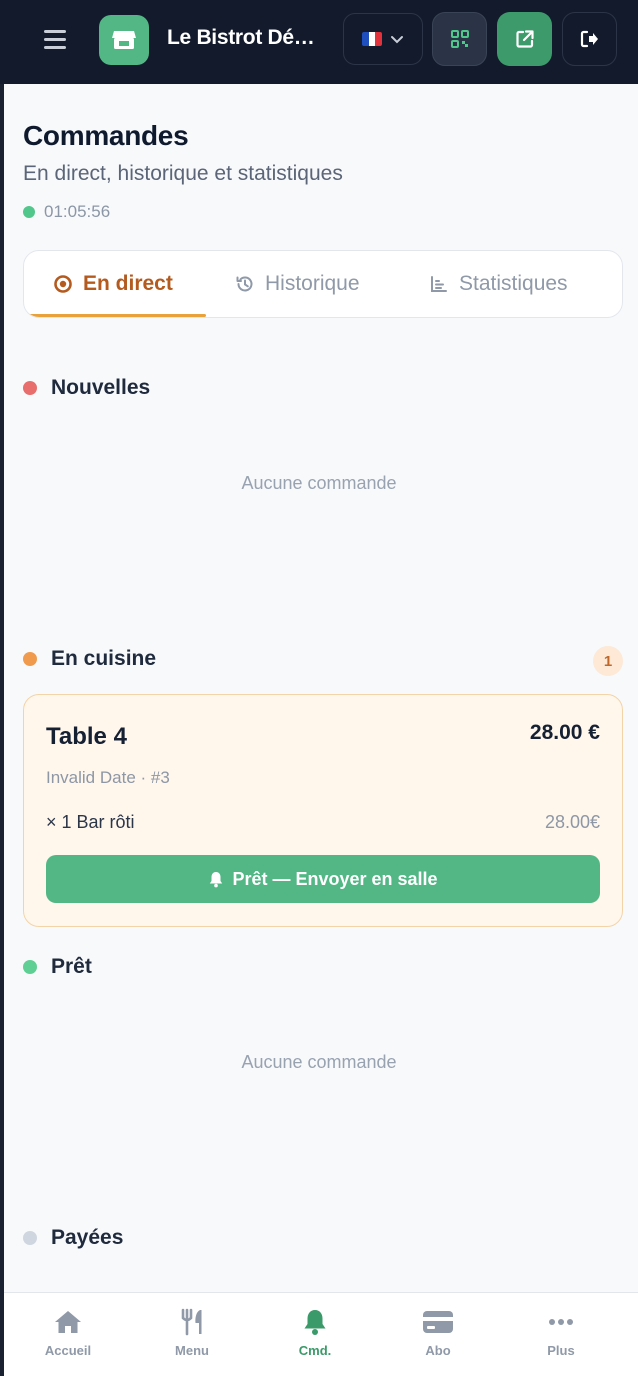 The width and height of the screenshot is (638, 1376). What do you see at coordinates (397, 40) in the screenshot?
I see `chevron-down-icon` at bounding box center [397, 40].